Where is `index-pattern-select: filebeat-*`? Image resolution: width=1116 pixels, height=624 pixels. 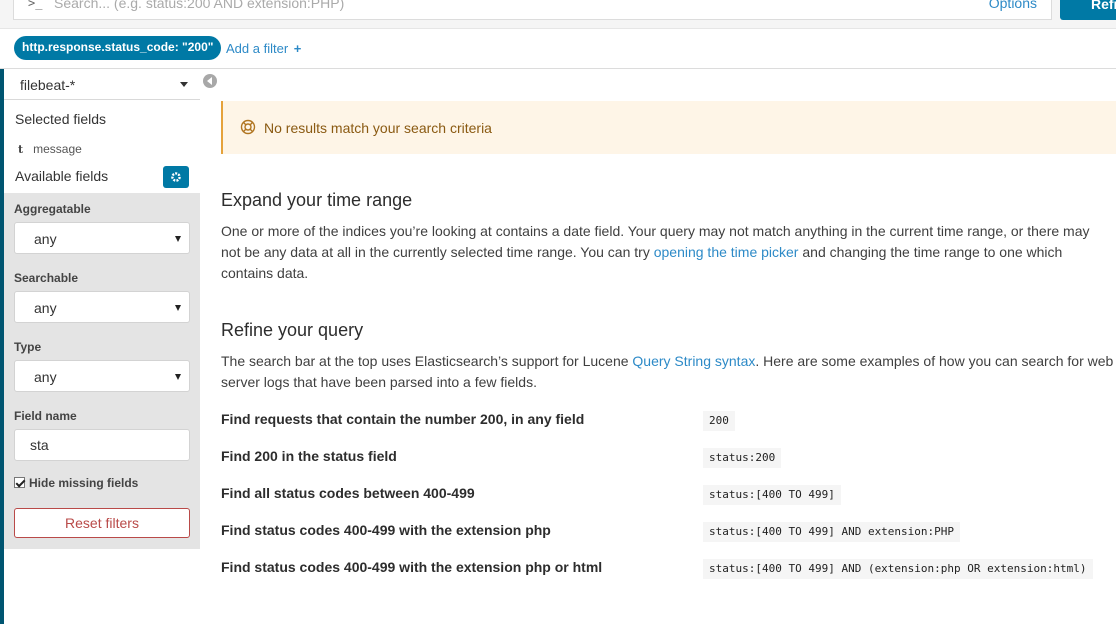 index-pattern-select: filebeat-* is located at coordinates (102, 84).